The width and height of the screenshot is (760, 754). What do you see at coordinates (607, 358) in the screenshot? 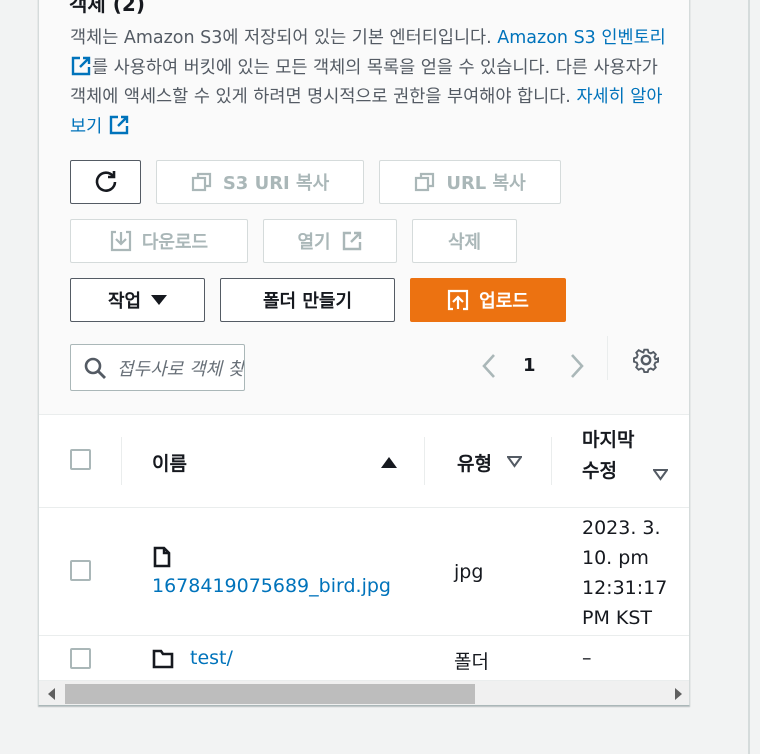
I see `pagination-divider` at bounding box center [607, 358].